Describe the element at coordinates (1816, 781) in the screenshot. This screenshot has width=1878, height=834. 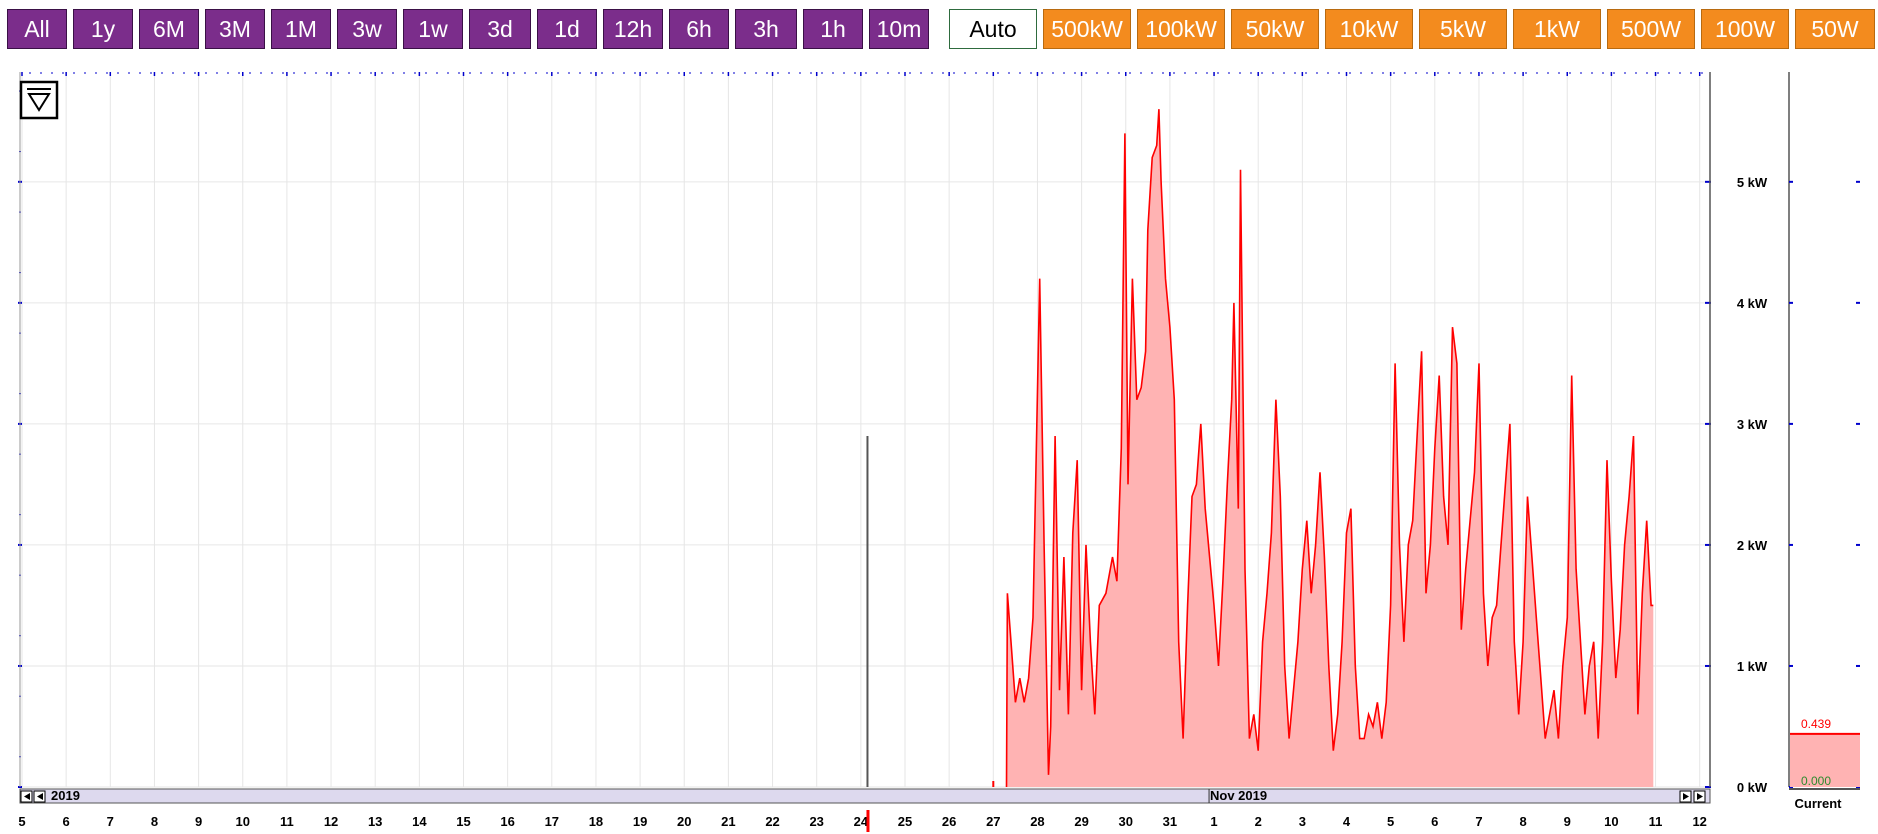
I see `current-baseline-value: 0.000` at that location.